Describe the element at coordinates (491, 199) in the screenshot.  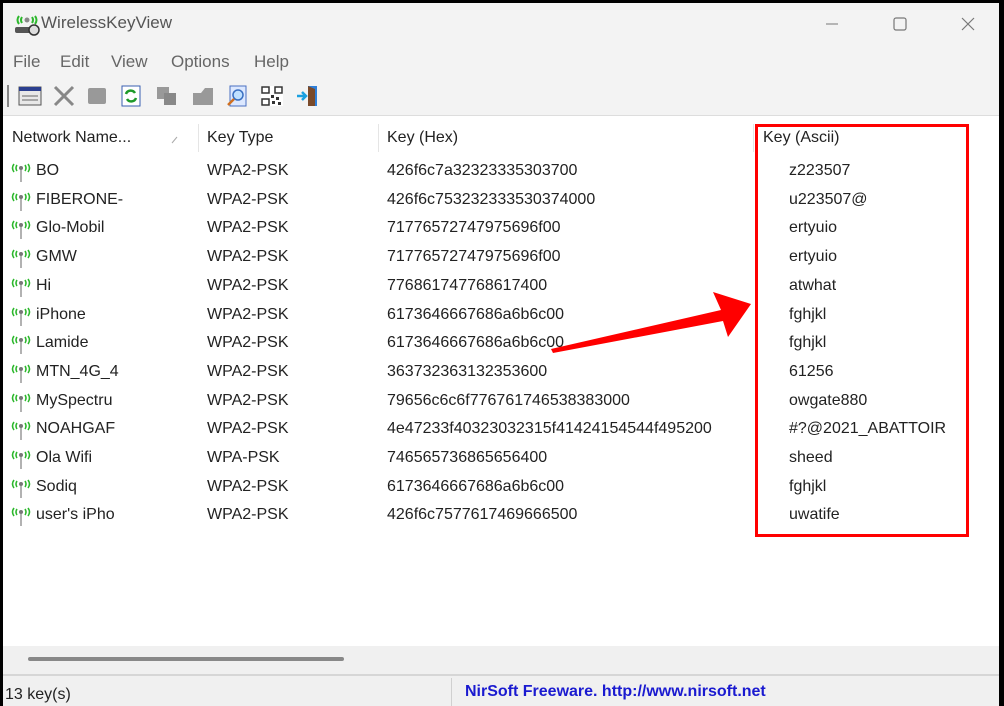
I see `key-hex: 426f6c753232333530374000` at that location.